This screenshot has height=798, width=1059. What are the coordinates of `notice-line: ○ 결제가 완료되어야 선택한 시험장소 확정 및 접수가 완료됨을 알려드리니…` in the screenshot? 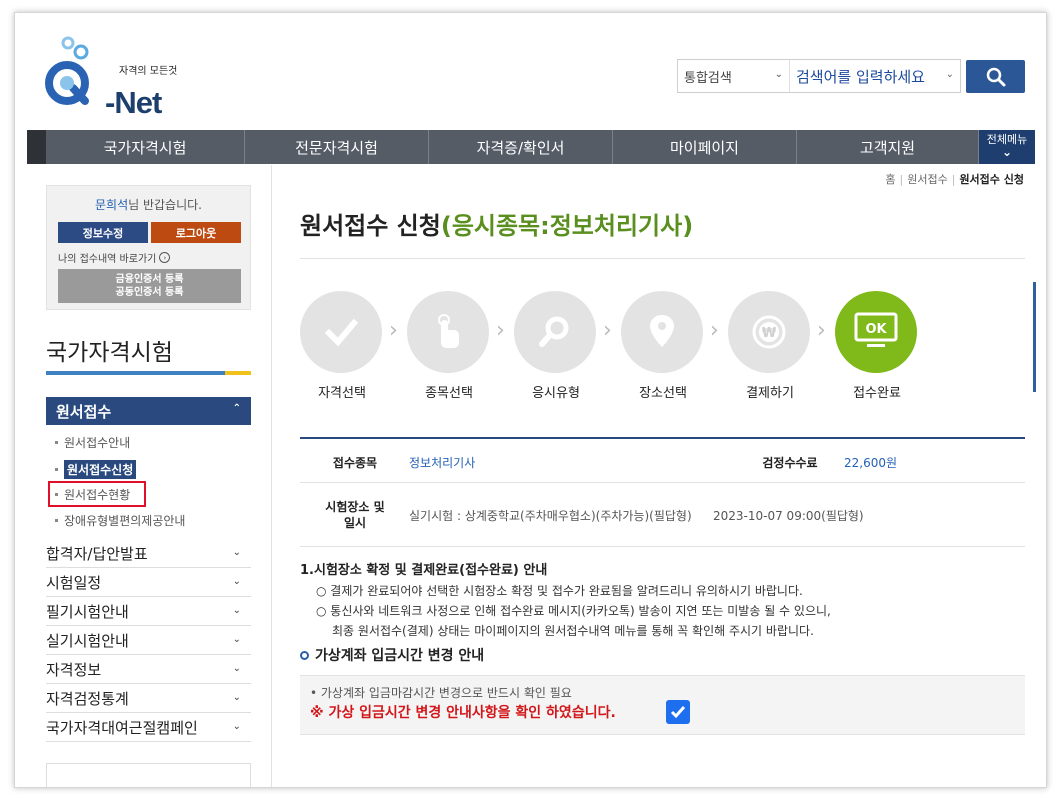 It's located at (559, 591).